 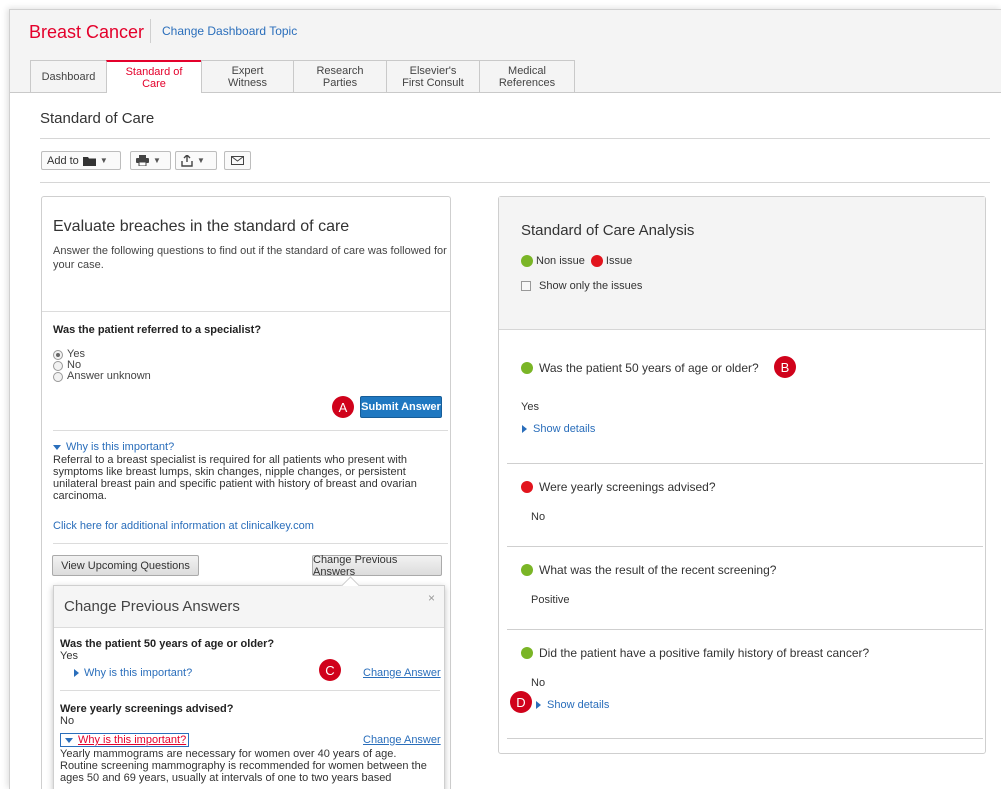 I want to click on checkbox-icon, so click(x=526, y=286).